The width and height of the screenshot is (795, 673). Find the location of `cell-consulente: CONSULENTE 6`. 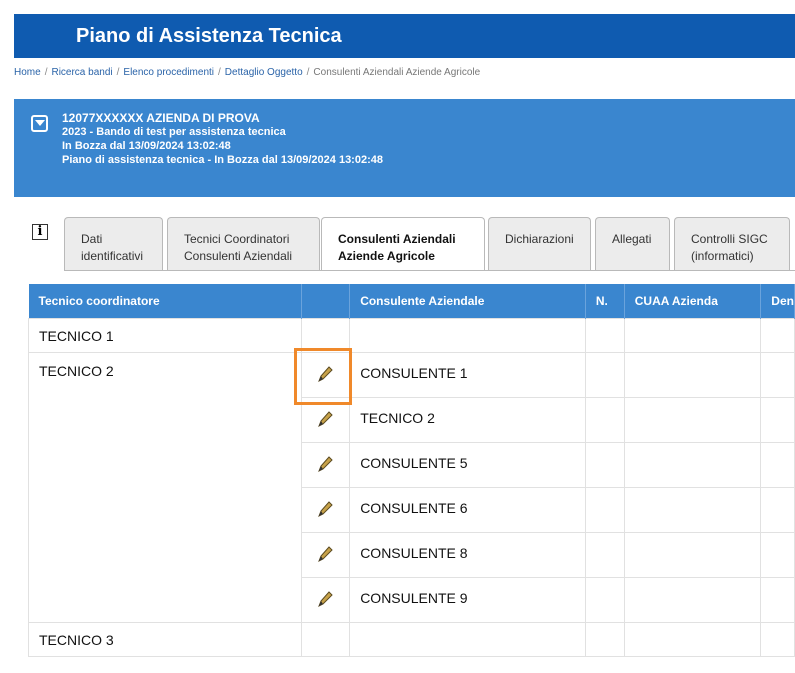

cell-consulente: CONSULENTE 6 is located at coordinates (467, 510).